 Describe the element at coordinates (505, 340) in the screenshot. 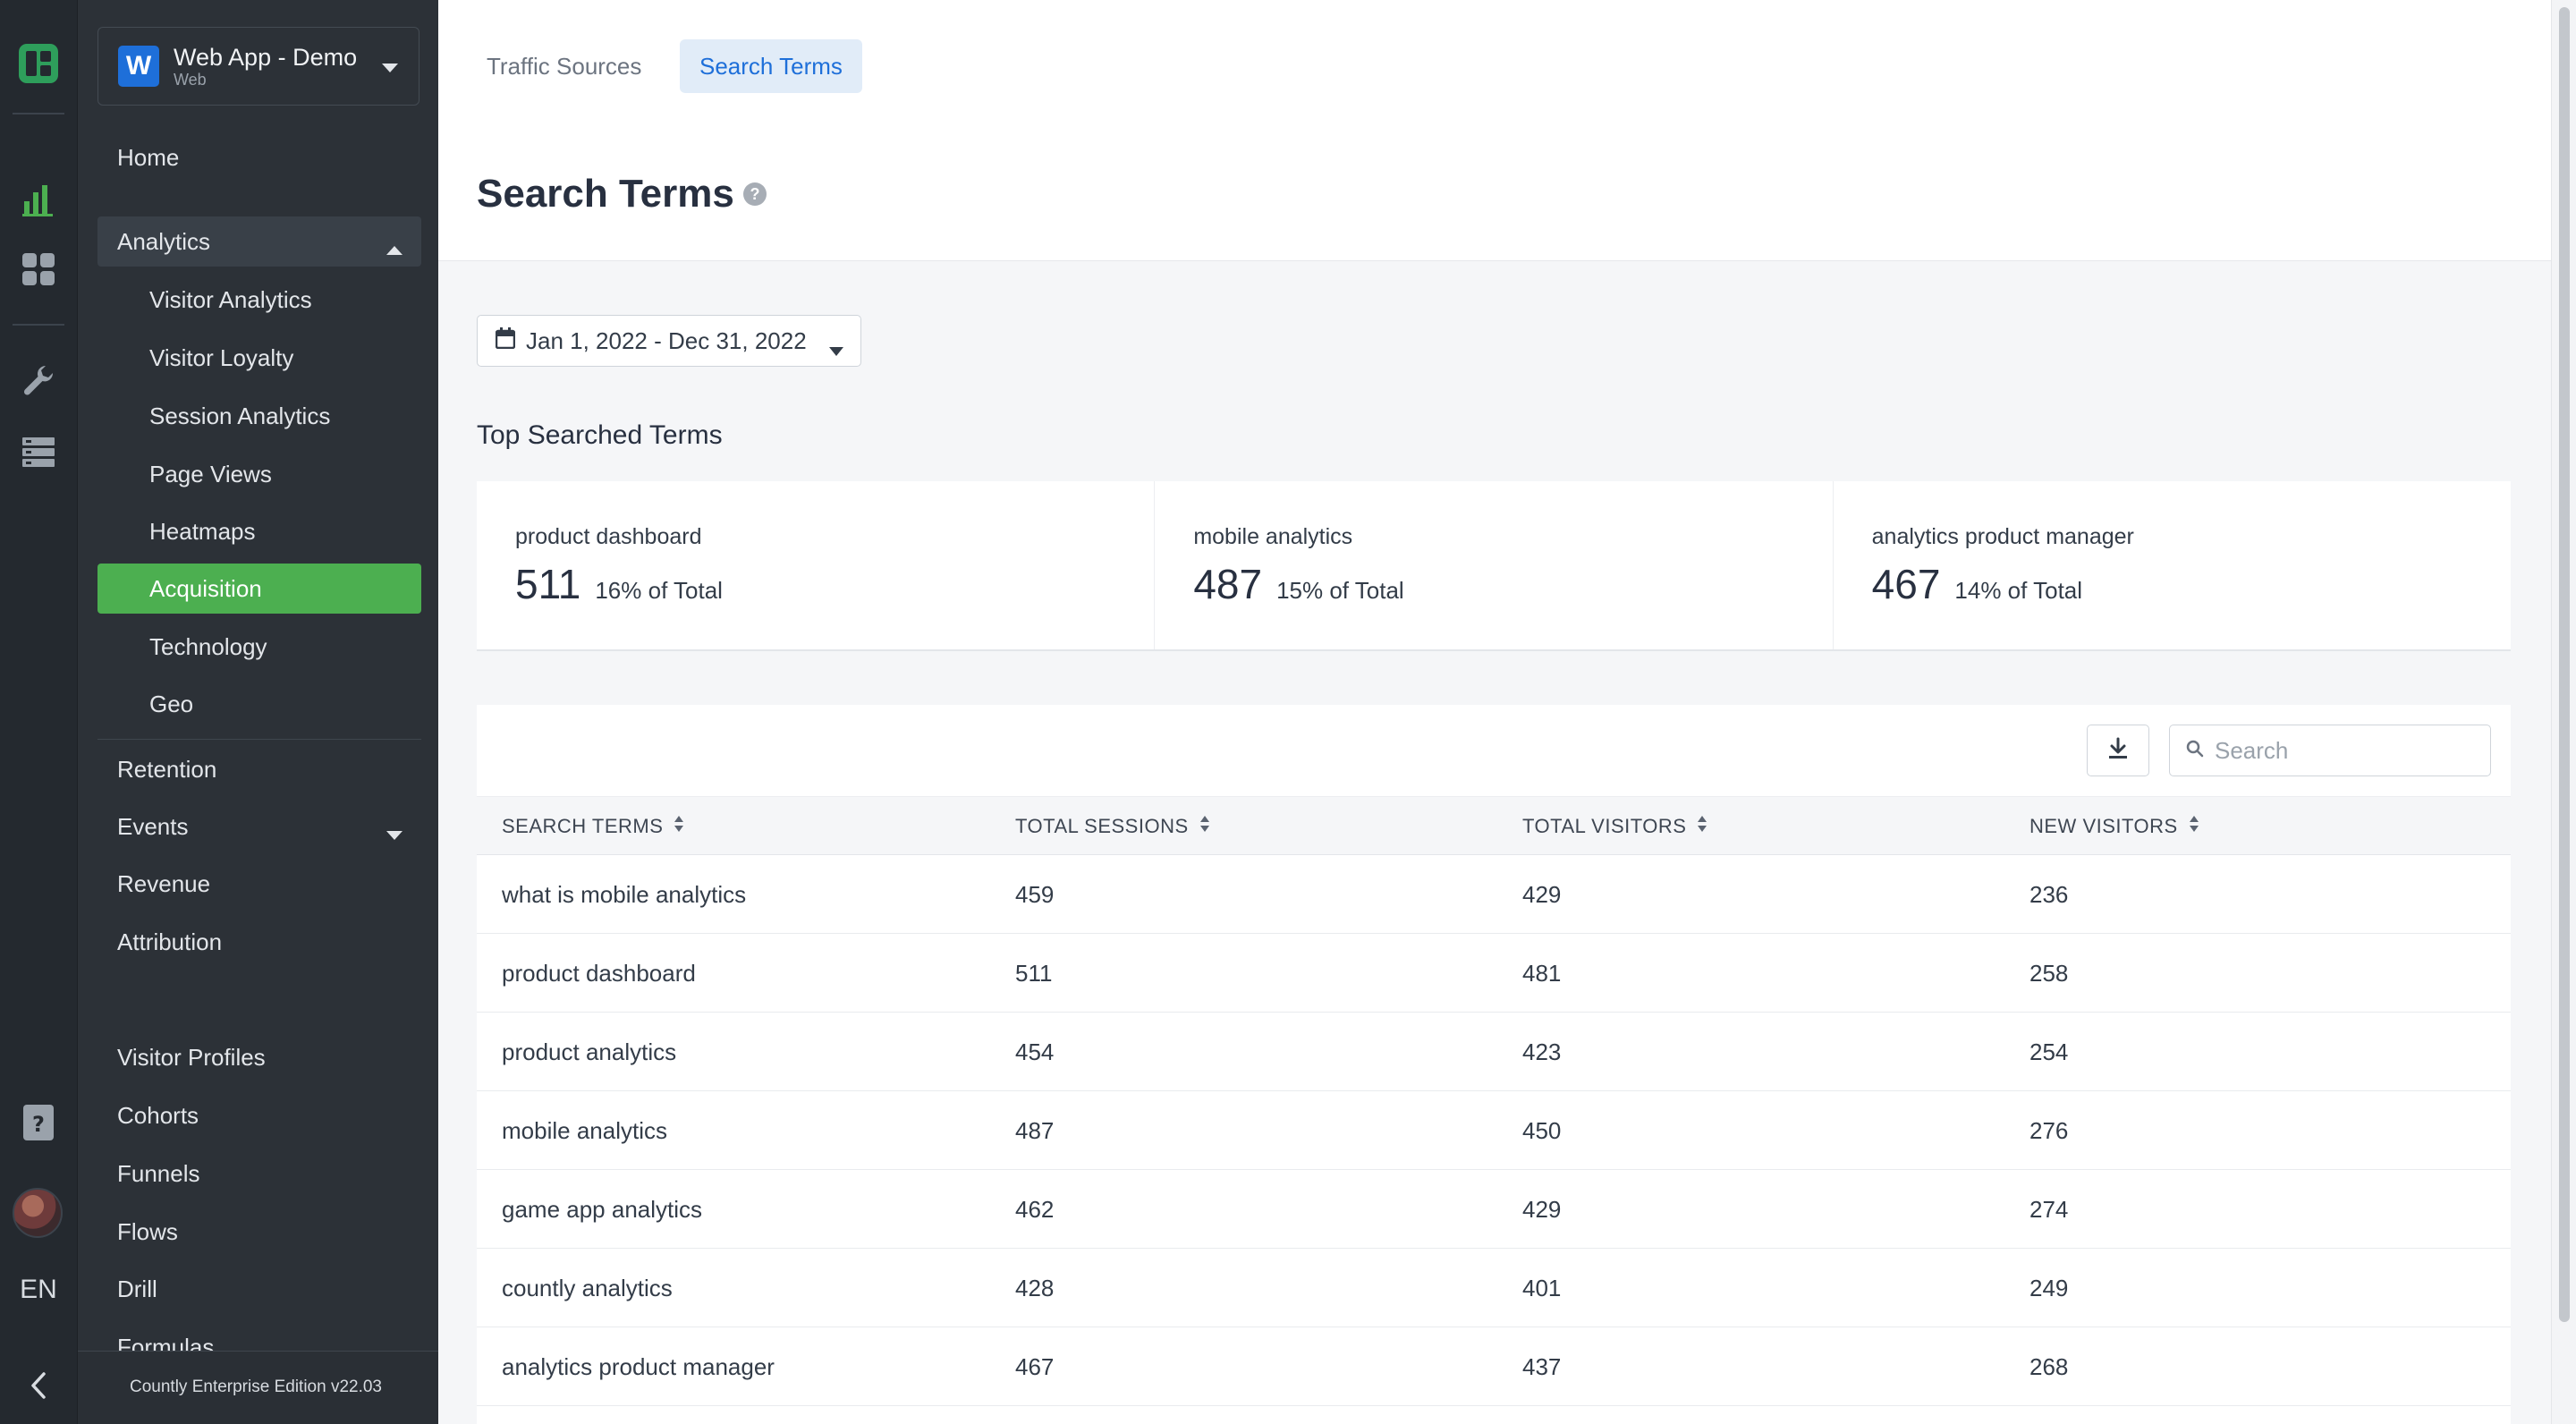

I see `calendar-icon` at that location.